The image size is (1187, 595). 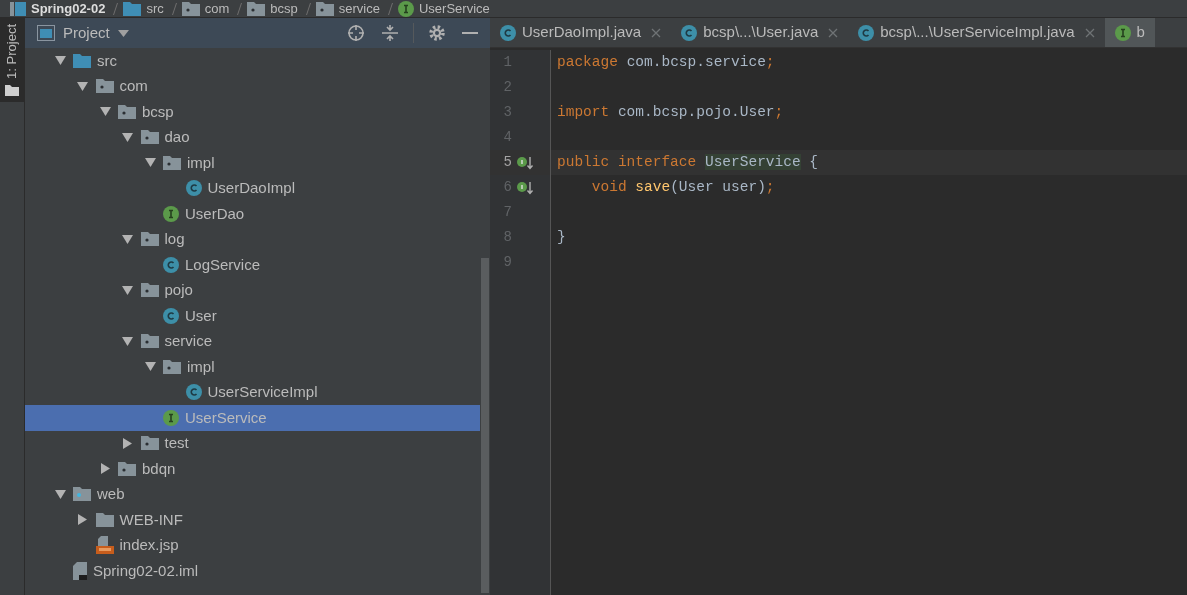 I want to click on tree-item-label: UserDaoImpl, so click(x=251, y=188).